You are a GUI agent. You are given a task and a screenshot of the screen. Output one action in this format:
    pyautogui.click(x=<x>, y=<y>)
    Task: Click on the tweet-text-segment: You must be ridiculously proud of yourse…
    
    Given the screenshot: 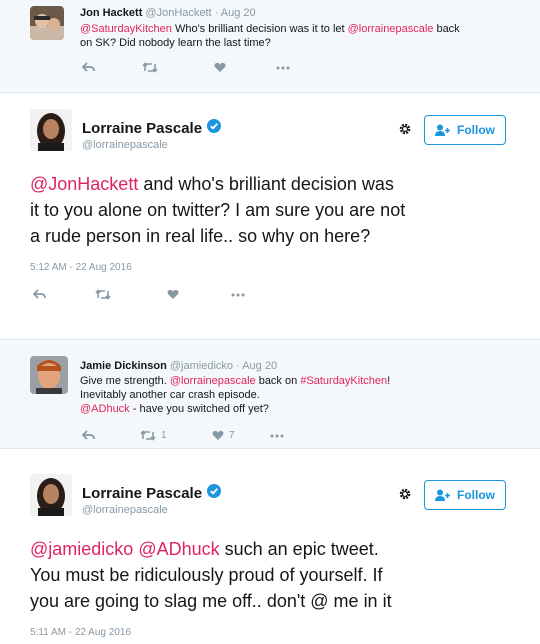 What is the action you would take?
    pyautogui.click(x=206, y=575)
    